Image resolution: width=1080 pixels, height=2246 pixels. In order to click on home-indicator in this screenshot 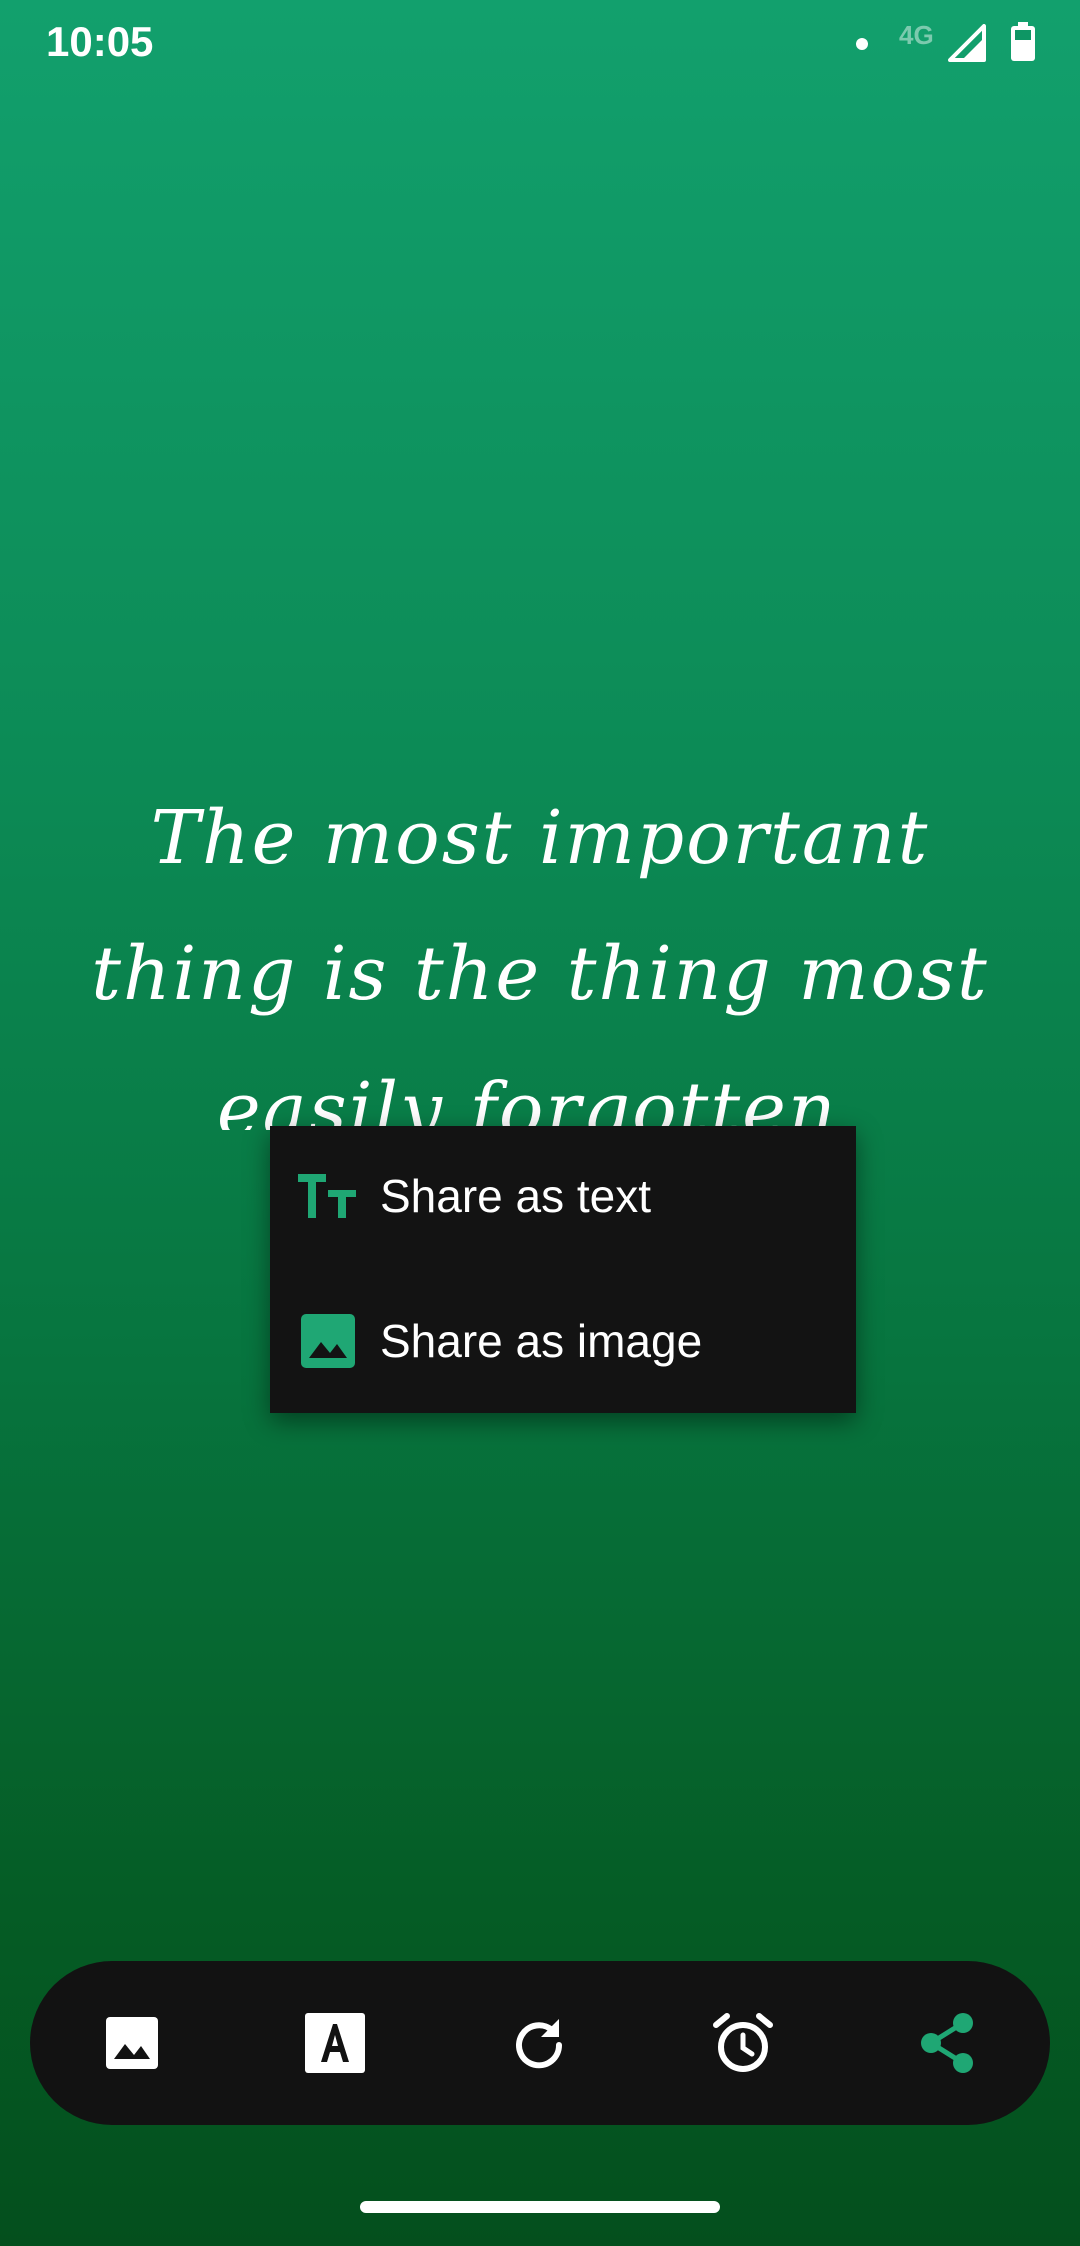, I will do `click(540, 2207)`.